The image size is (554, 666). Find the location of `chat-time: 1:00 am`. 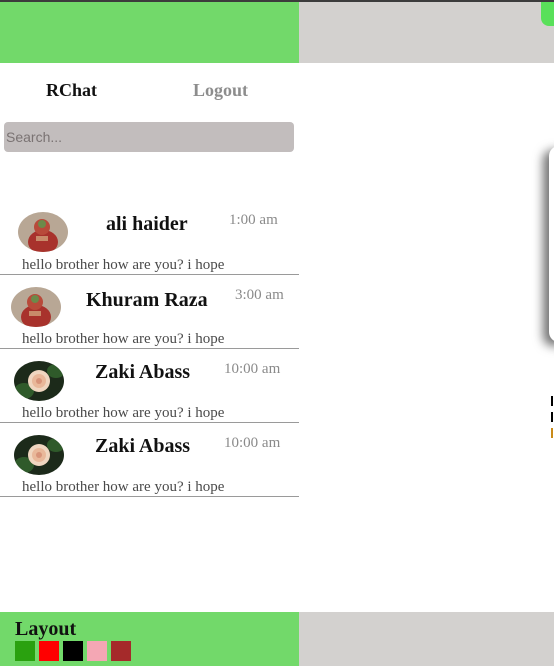

chat-time: 1:00 am is located at coordinates (253, 220).